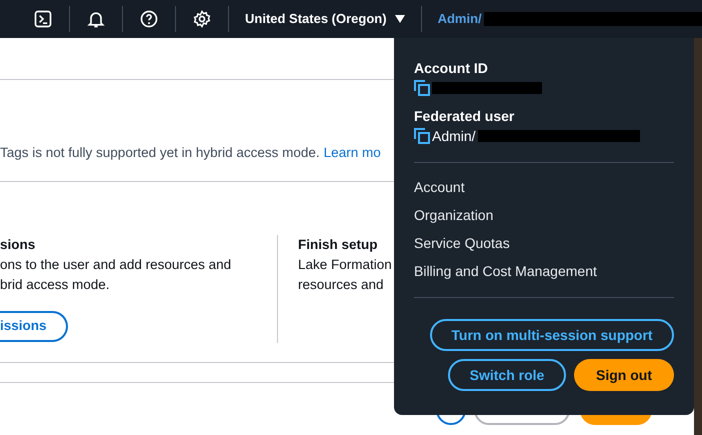 This screenshot has height=435, width=702. Describe the element at coordinates (116, 265) in the screenshot. I see `card-text: ons to the user and add resources and` at that location.